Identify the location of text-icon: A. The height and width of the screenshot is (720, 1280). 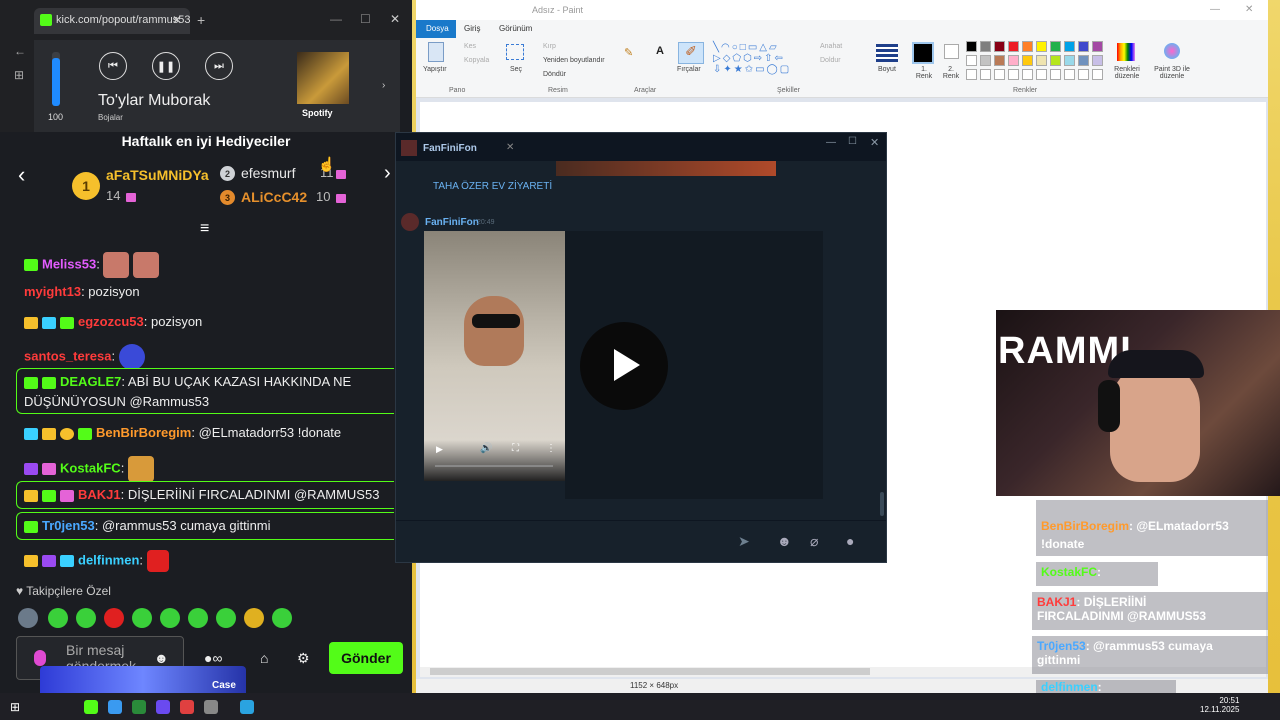
(660, 51).